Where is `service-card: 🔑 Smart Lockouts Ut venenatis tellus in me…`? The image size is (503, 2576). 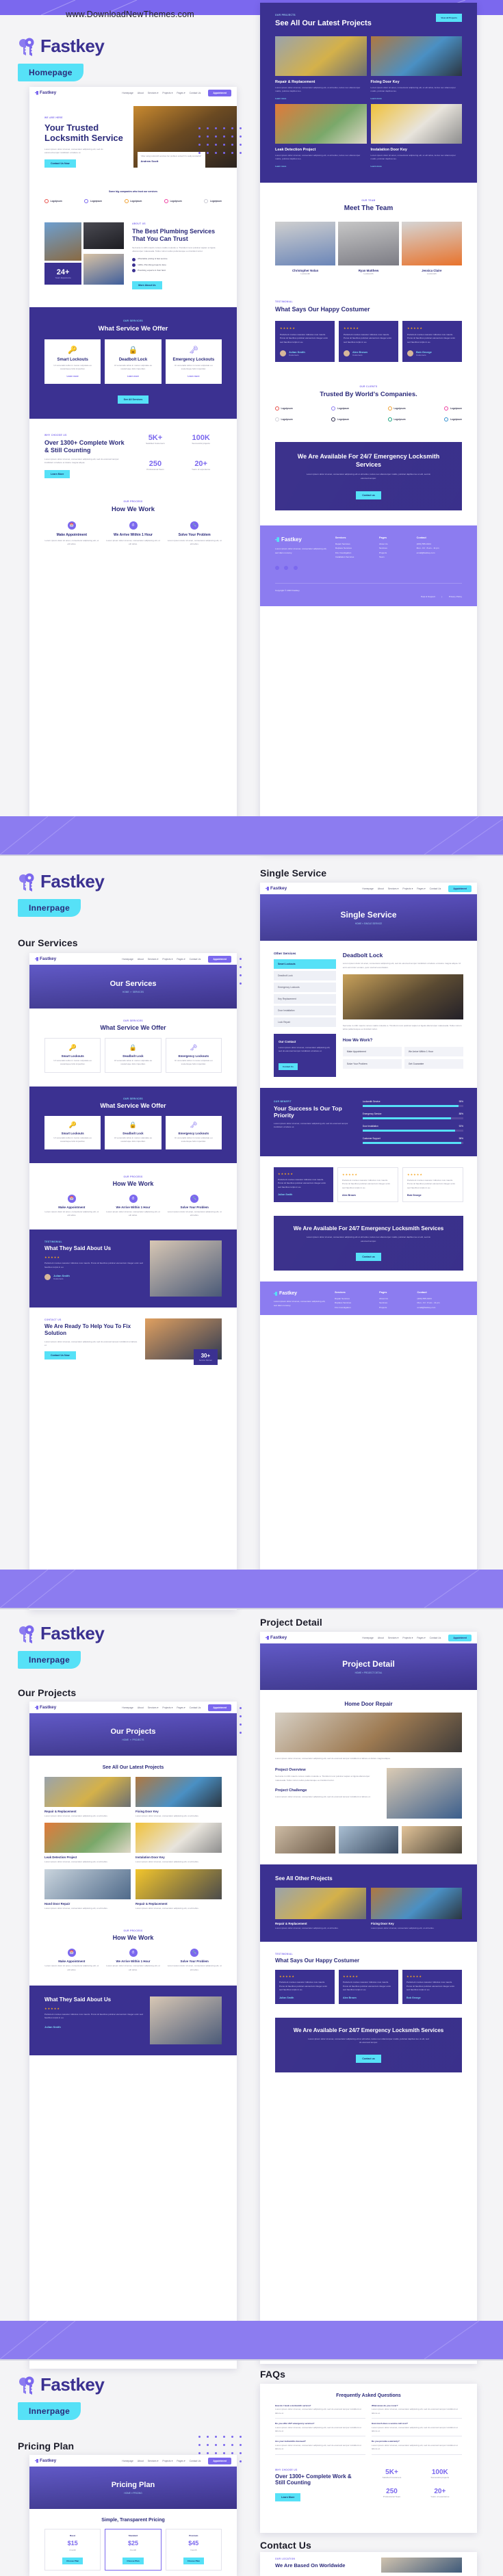 service-card: 🔑 Smart Lockouts Ut venenatis tellus in me… is located at coordinates (72, 1132).